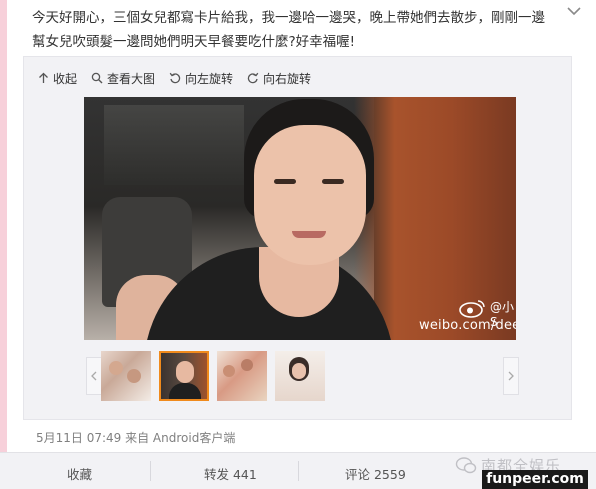 The height and width of the screenshot is (489, 596). What do you see at coordinates (333, 181) in the screenshot?
I see `photo-eye-right` at bounding box center [333, 181].